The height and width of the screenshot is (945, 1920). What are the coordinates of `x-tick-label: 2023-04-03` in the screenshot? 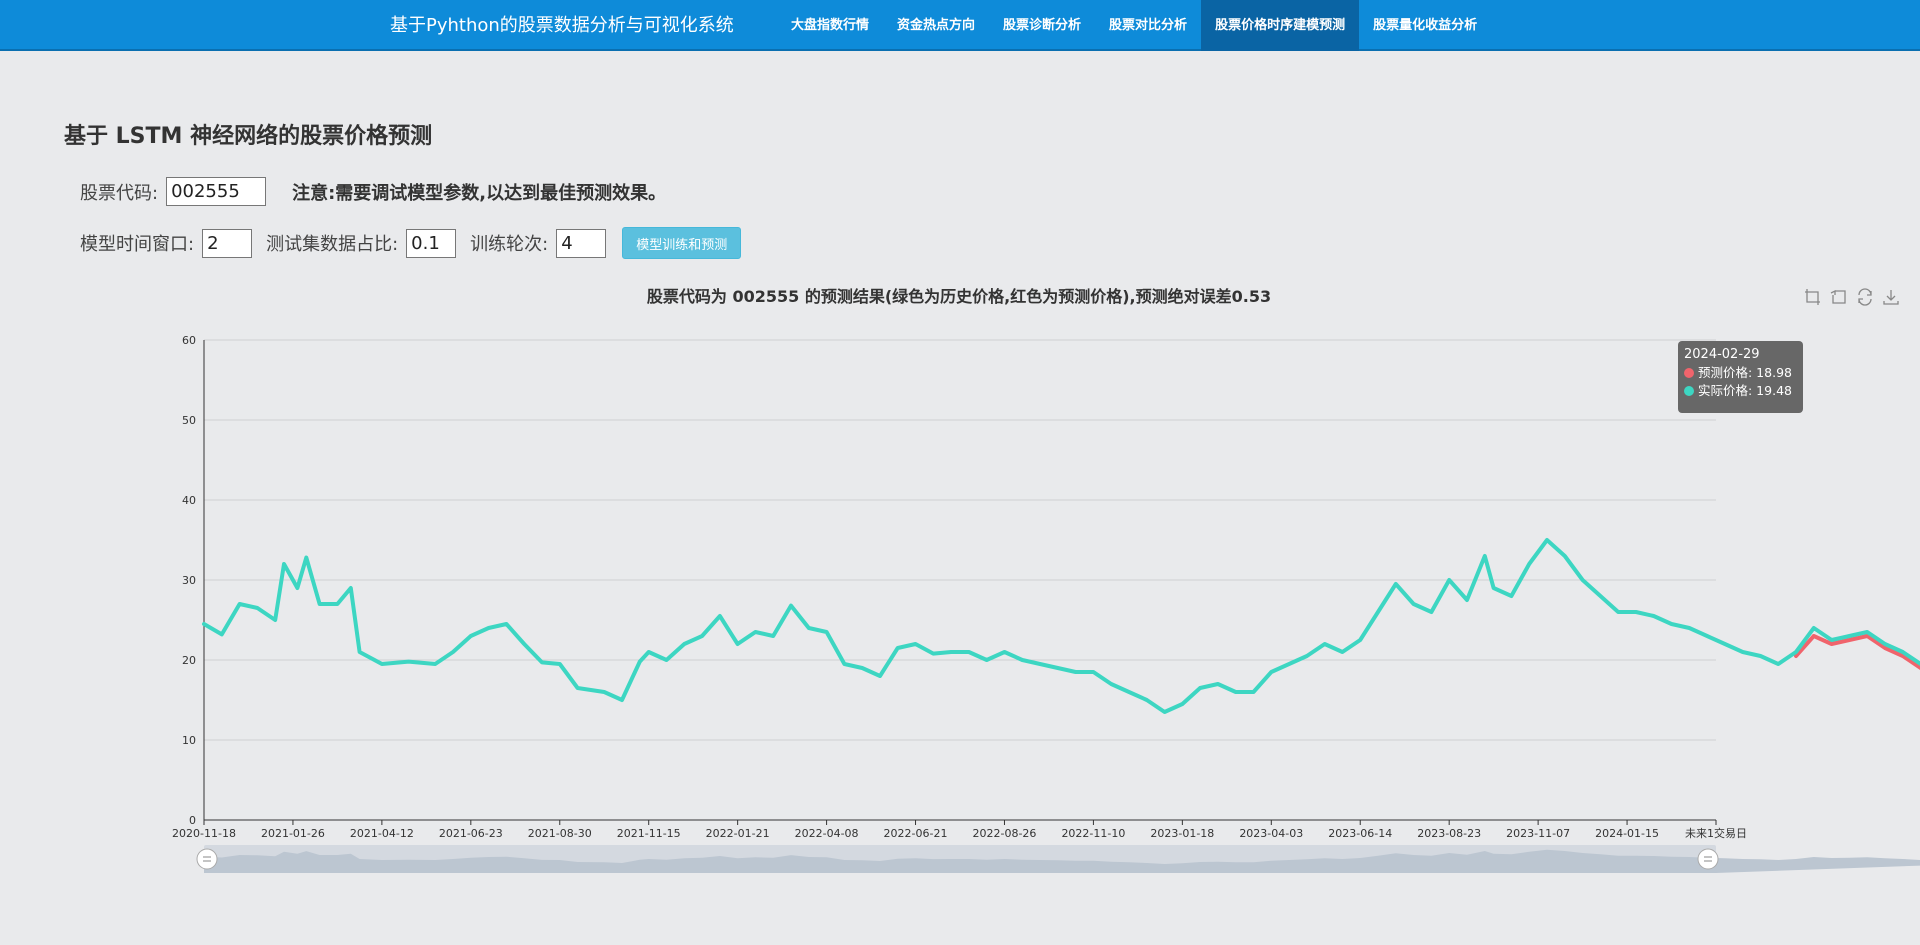 It's located at (1271, 833).